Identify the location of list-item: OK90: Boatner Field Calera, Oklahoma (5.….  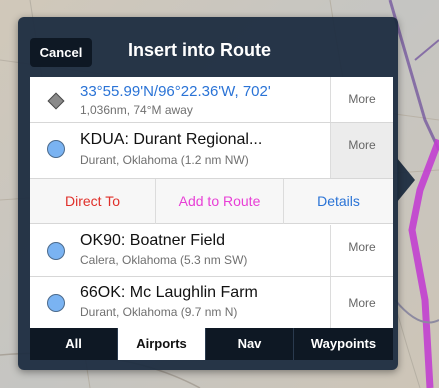
(211, 251).